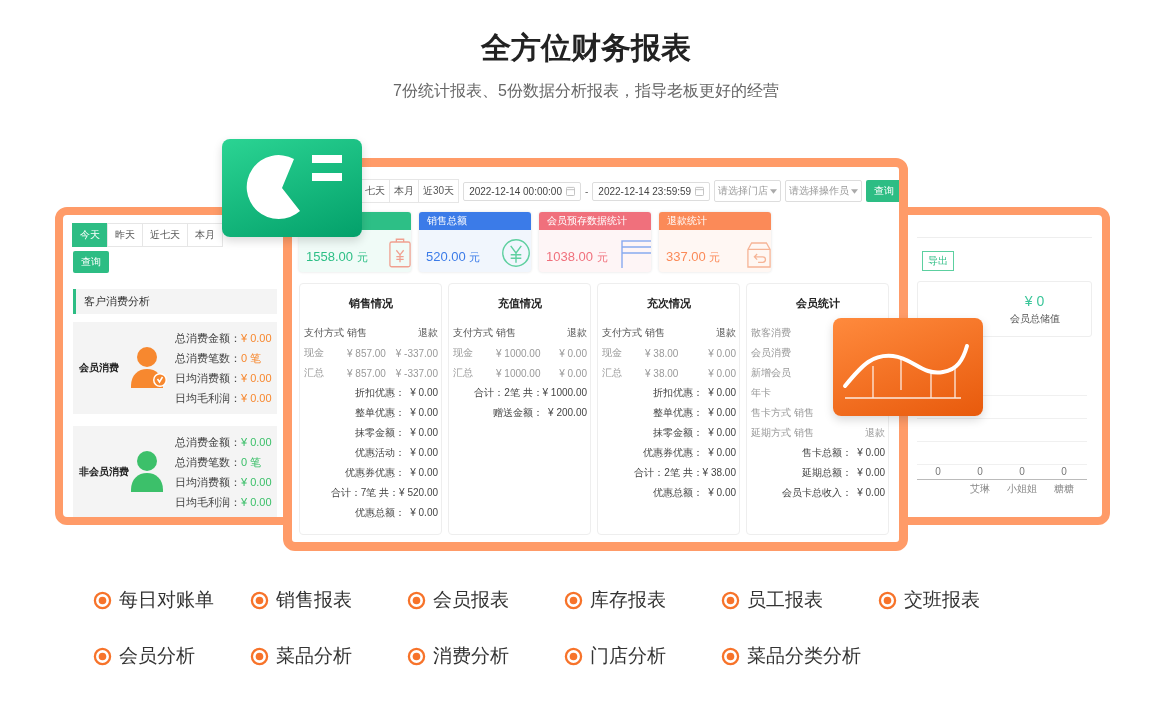 The width and height of the screenshot is (1172, 701). Describe the element at coordinates (595, 221) in the screenshot. I see `card-header: 会员预存数据统计` at that location.